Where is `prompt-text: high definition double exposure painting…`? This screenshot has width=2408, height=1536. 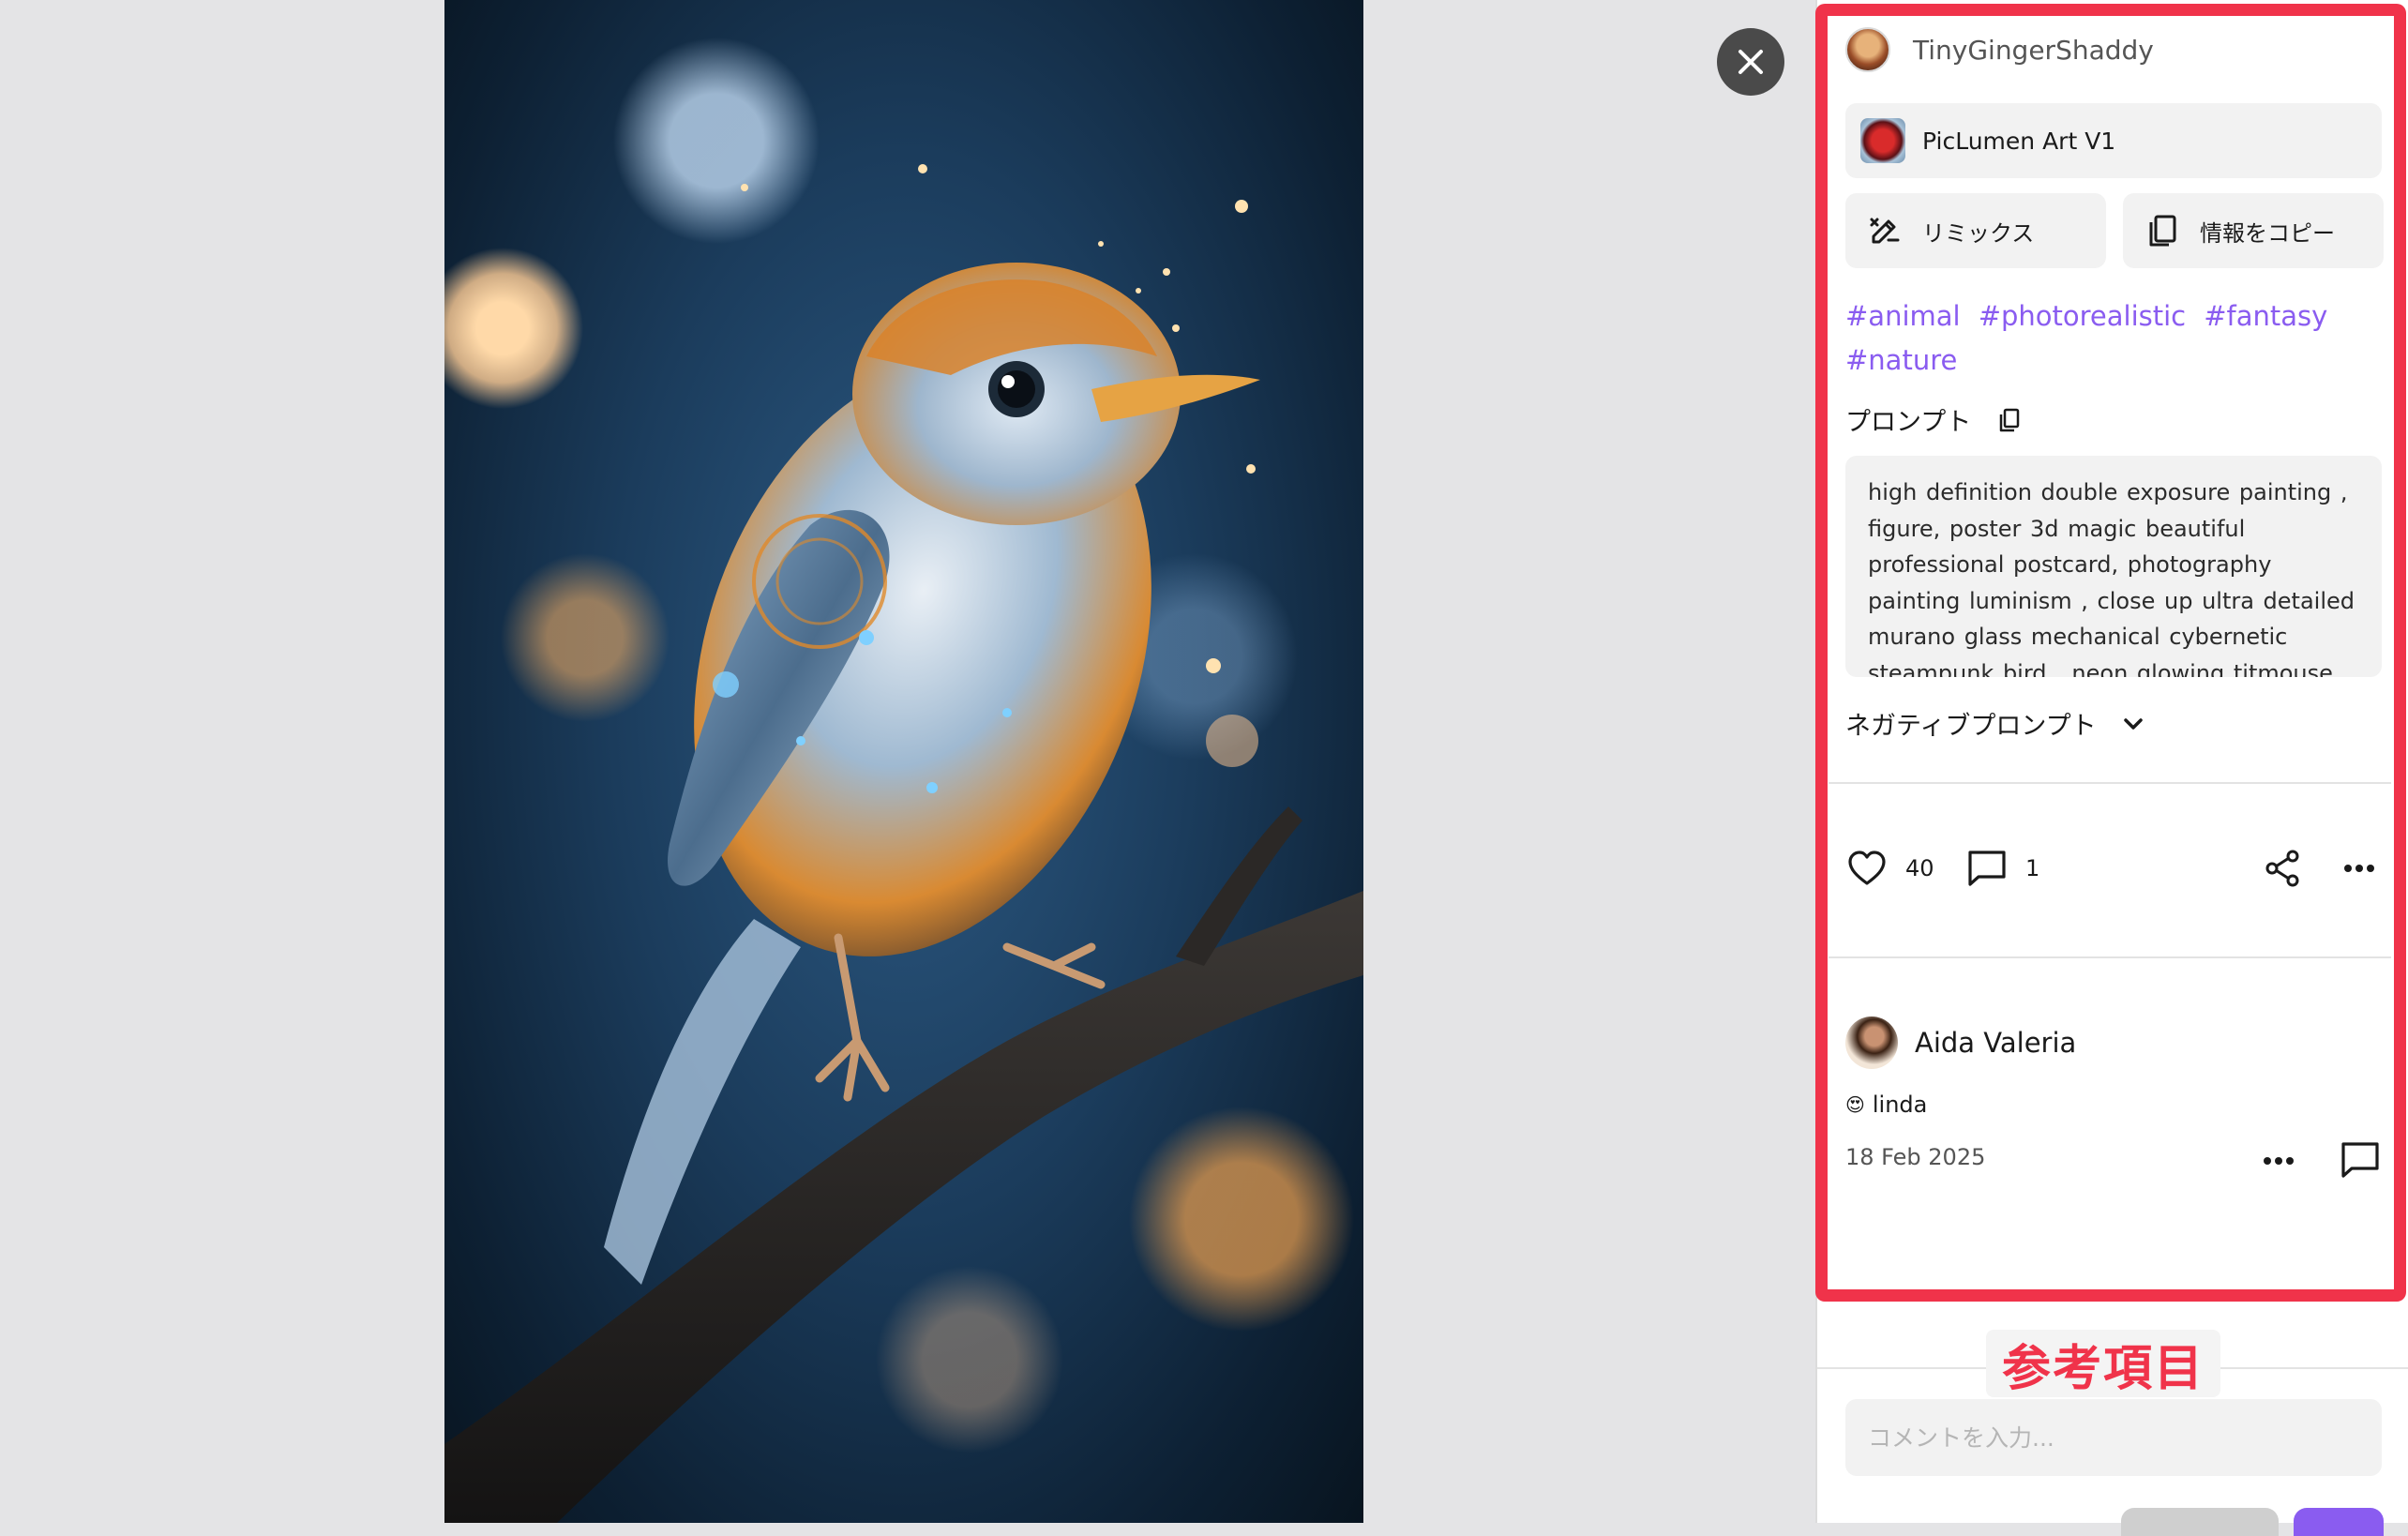 prompt-text: high definition double exposure painting… is located at coordinates (2111, 578).